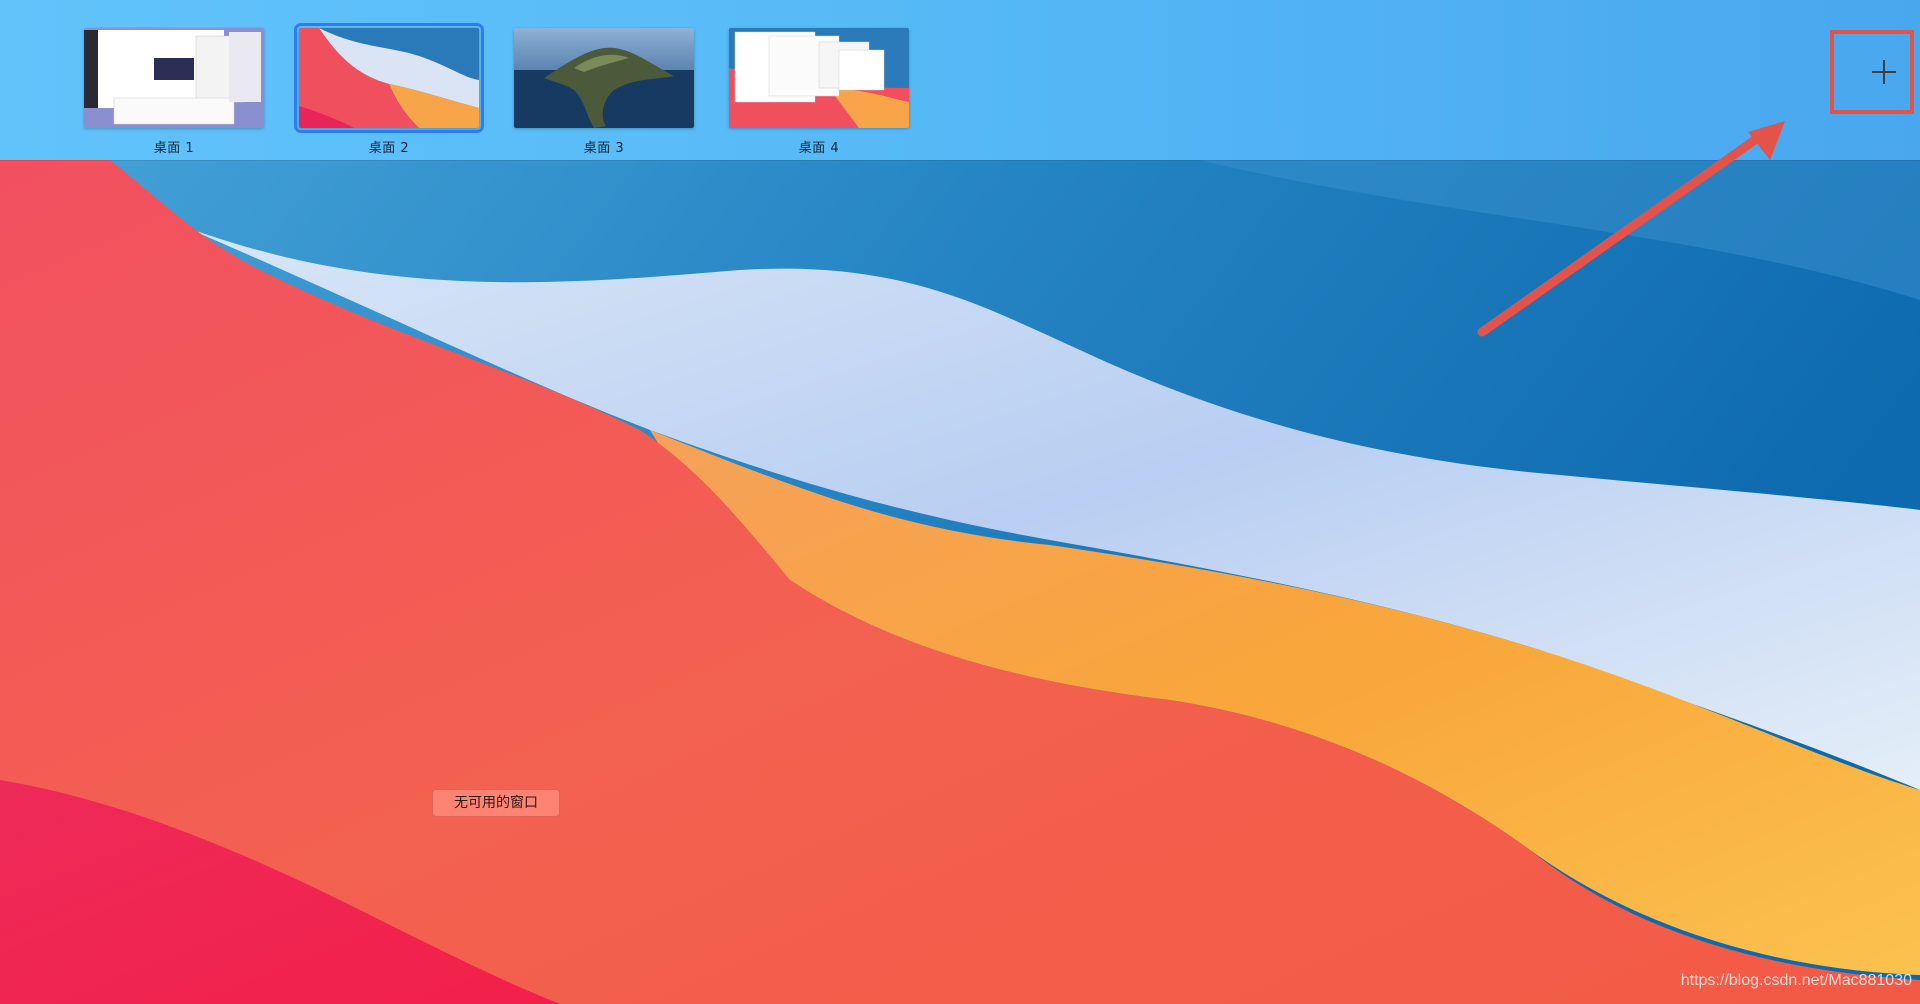  What do you see at coordinates (389, 148) in the screenshot?
I see `space-label: 桌面 2` at bounding box center [389, 148].